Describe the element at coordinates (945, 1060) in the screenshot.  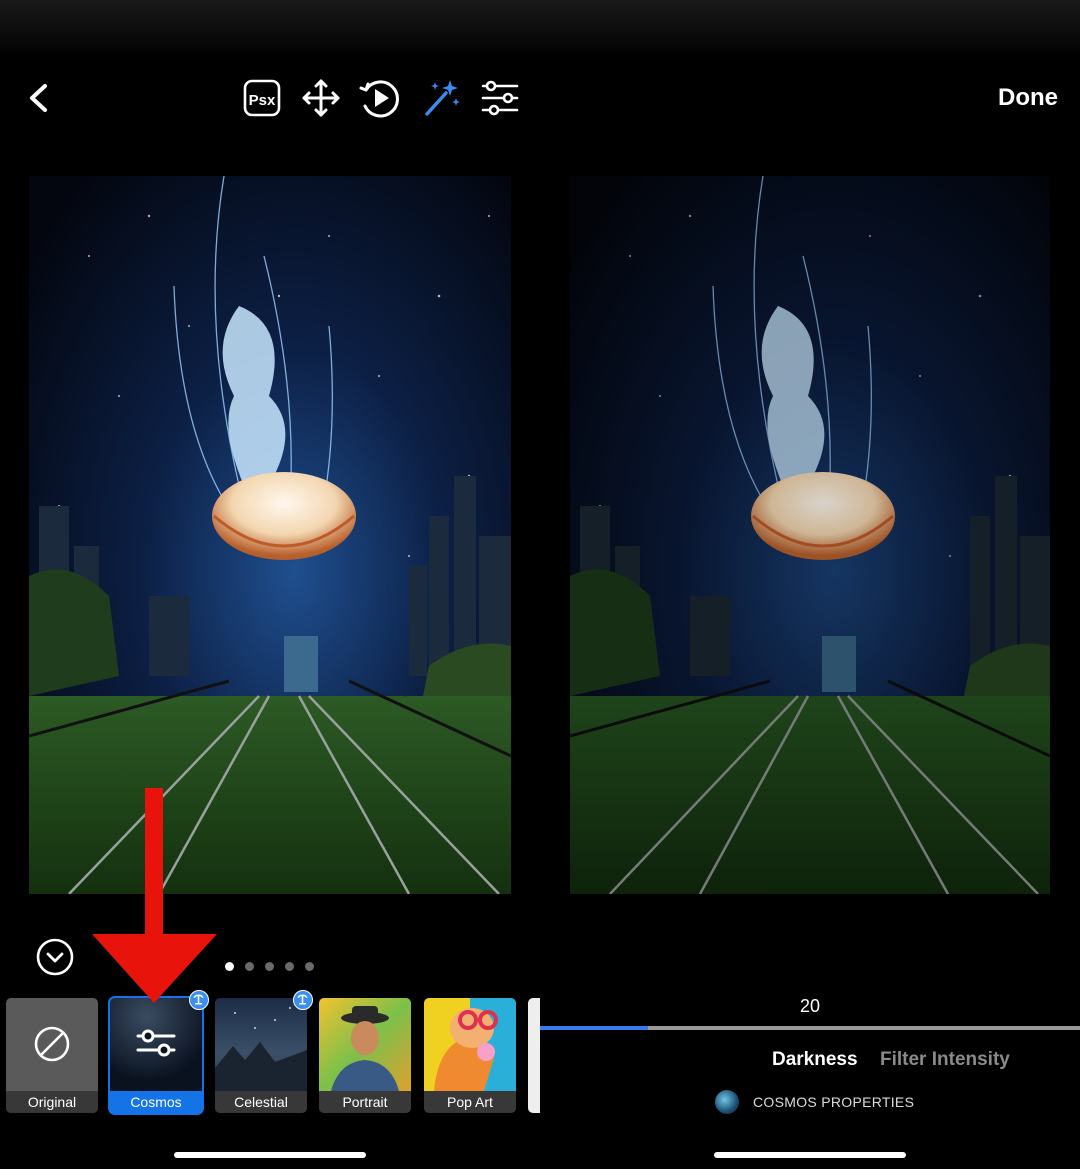
I see `tab-filter-intensity: Filter Intensity` at that location.